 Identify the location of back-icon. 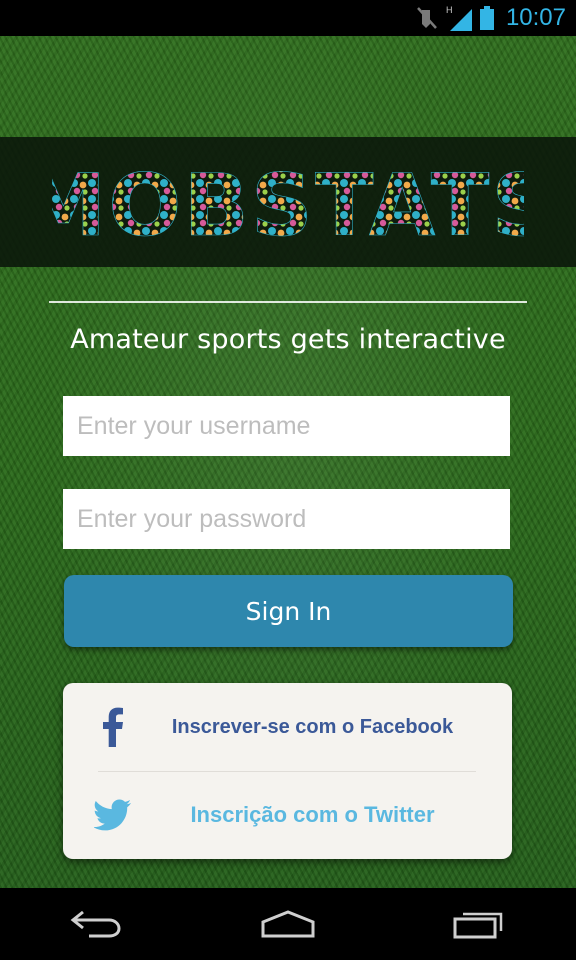
(95, 924).